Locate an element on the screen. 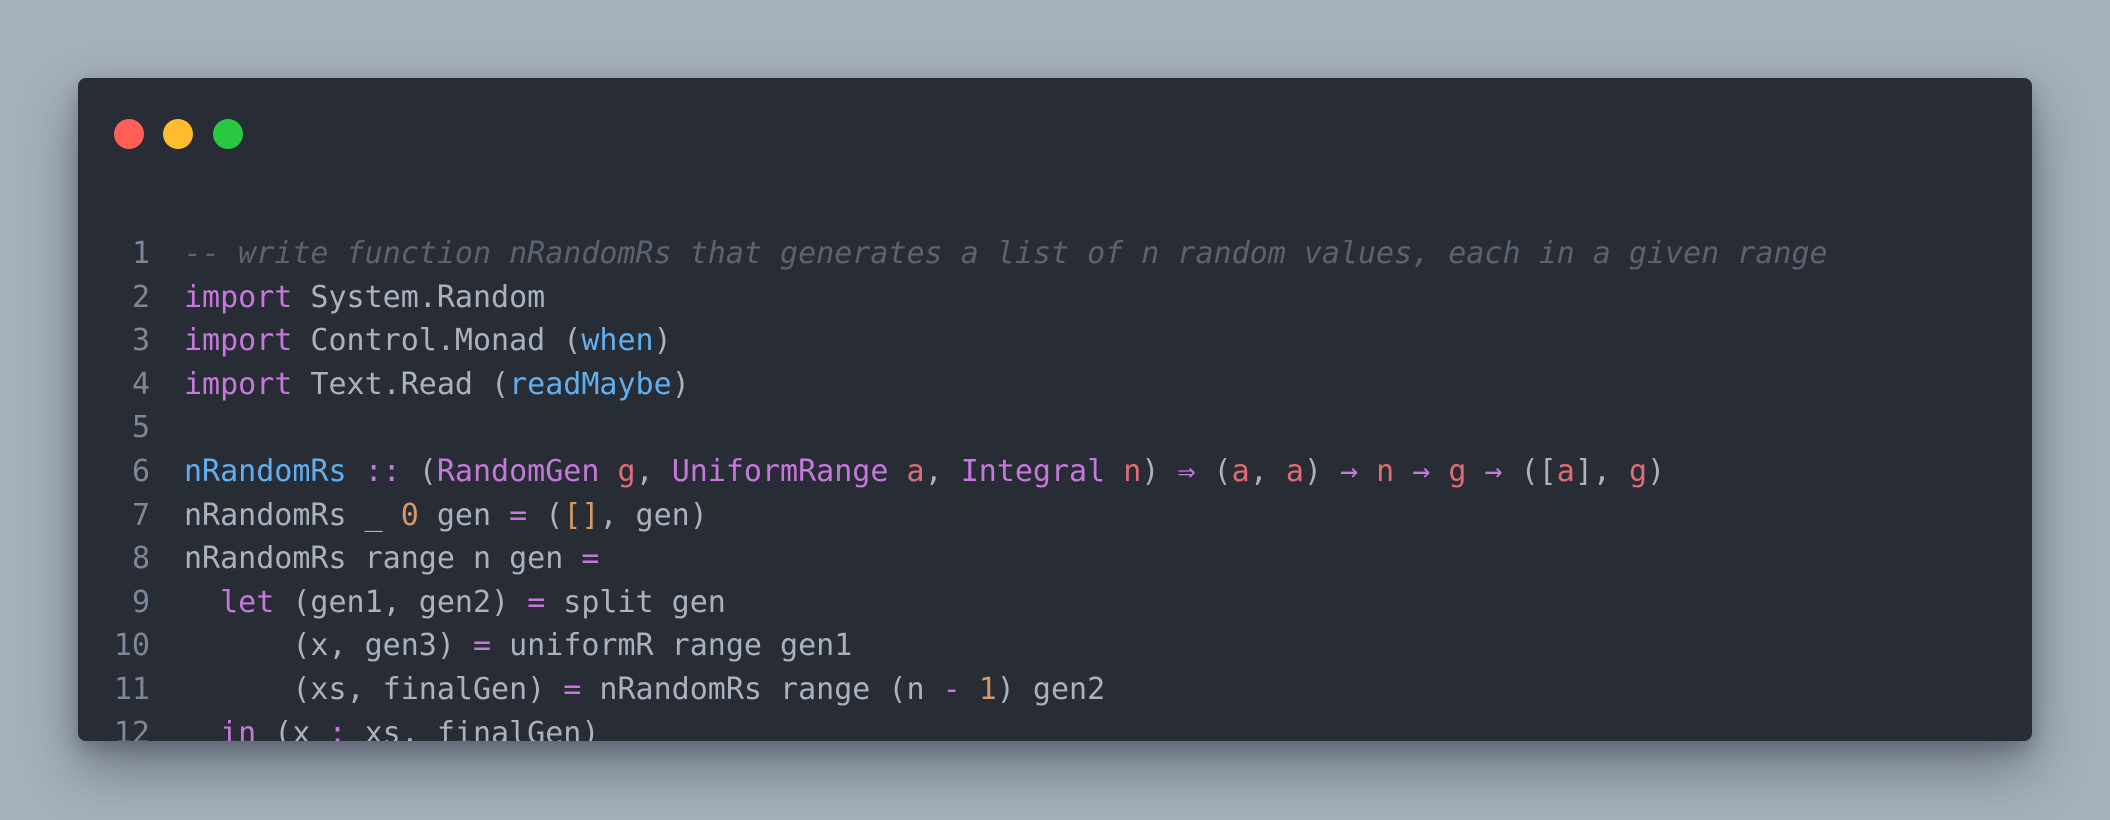 The image size is (2110, 820). code-token: gen is located at coordinates (464, 515).